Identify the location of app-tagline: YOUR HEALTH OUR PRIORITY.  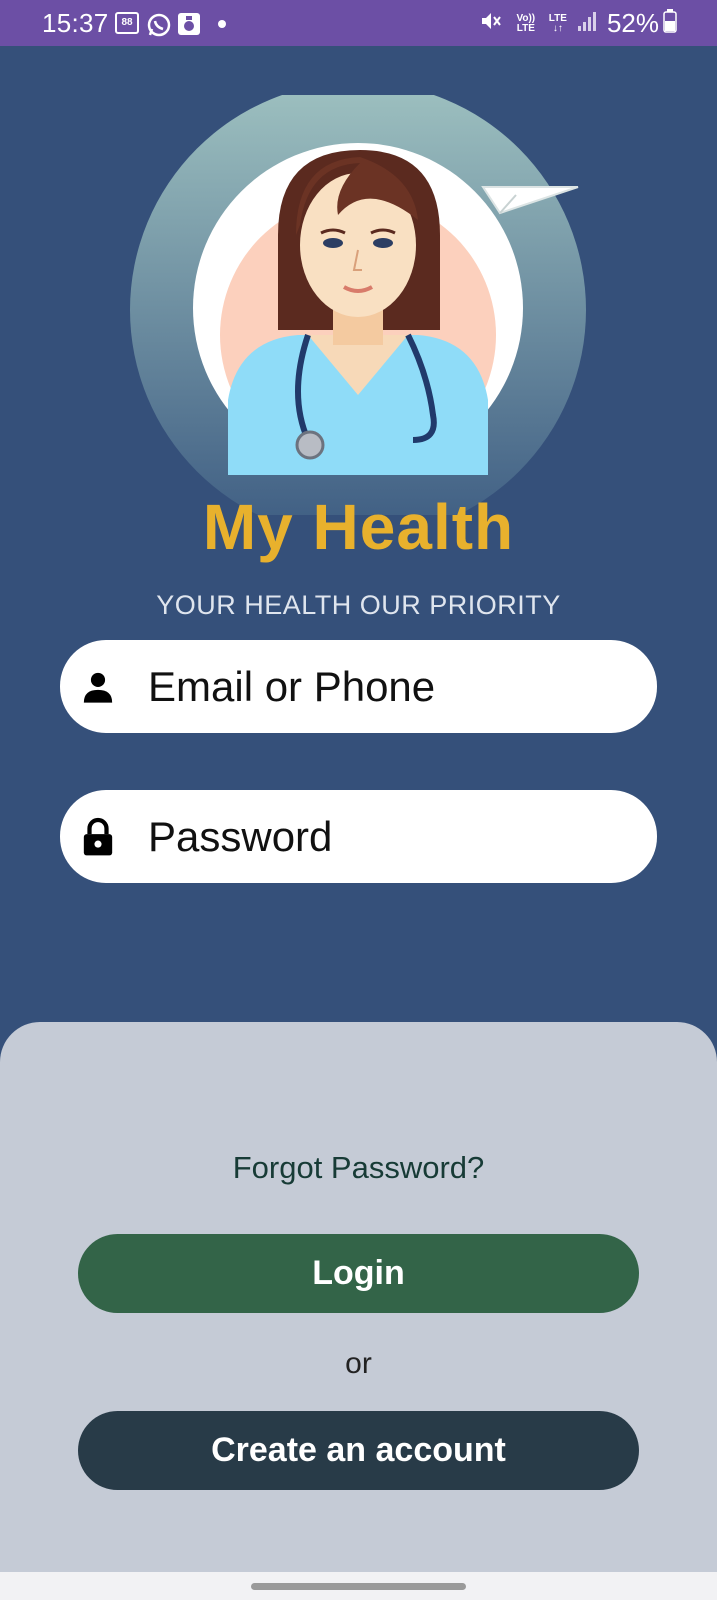
(358, 605).